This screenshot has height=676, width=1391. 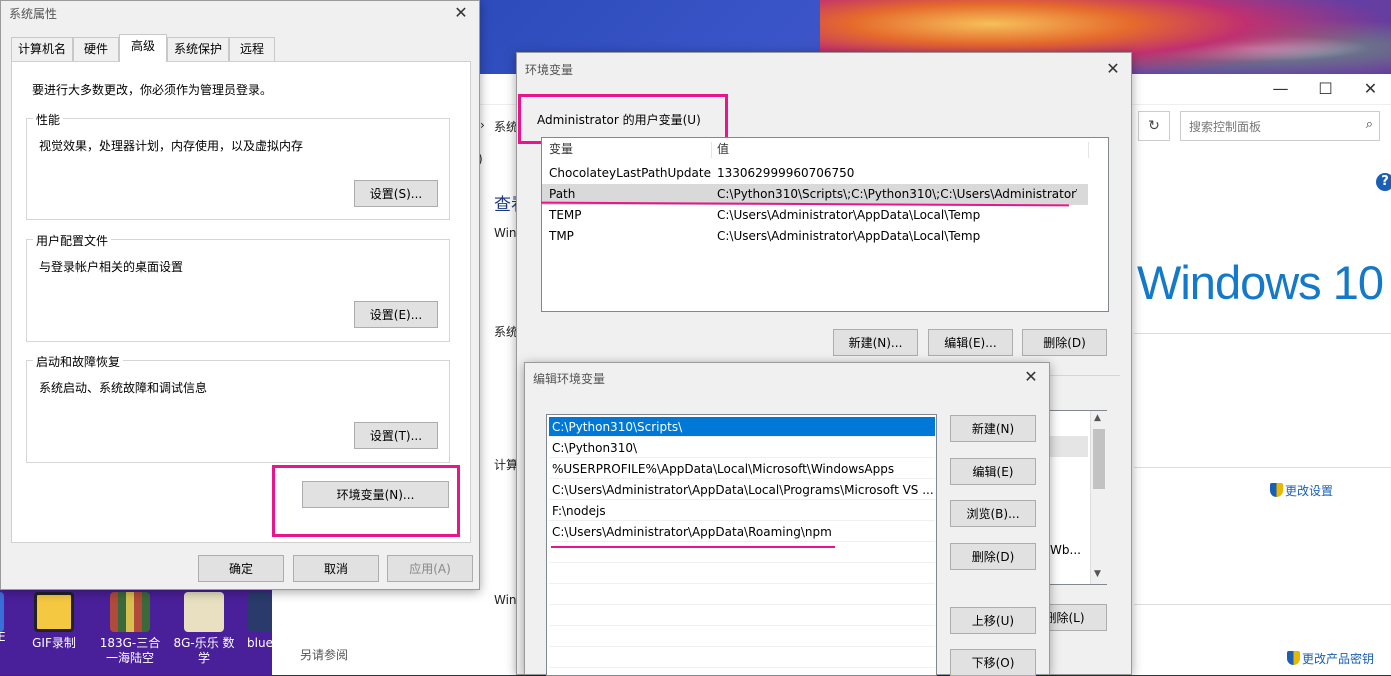 What do you see at coordinates (549, 70) in the screenshot?
I see `dialog-title: 环境变量` at bounding box center [549, 70].